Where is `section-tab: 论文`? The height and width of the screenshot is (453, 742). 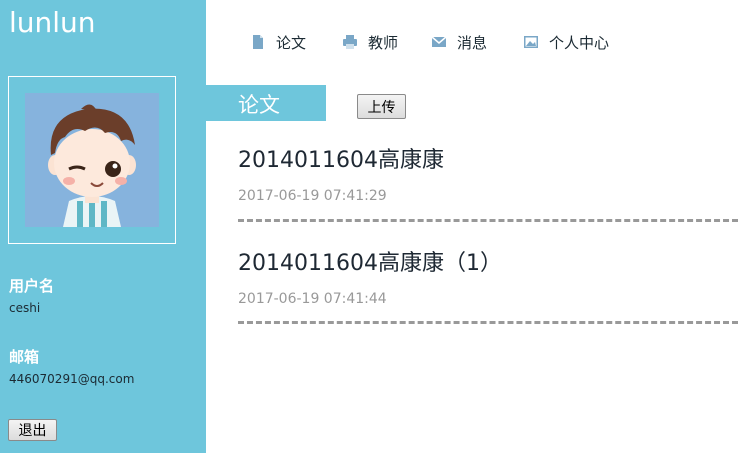 section-tab: 论文 is located at coordinates (266, 103).